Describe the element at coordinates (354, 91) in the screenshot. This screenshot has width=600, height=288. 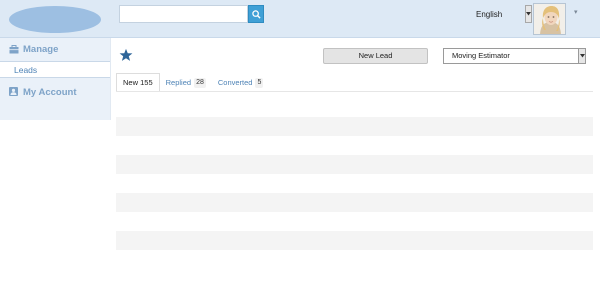
I see `tabs-divider` at that location.